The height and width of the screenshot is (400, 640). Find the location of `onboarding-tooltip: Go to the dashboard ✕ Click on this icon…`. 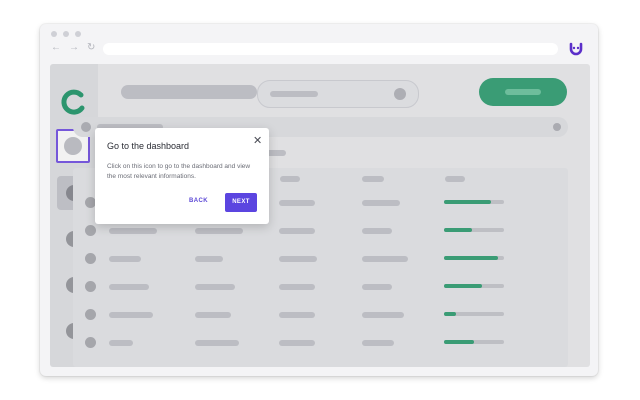

onboarding-tooltip: Go to the dashboard ✕ Click on this icon… is located at coordinates (182, 176).